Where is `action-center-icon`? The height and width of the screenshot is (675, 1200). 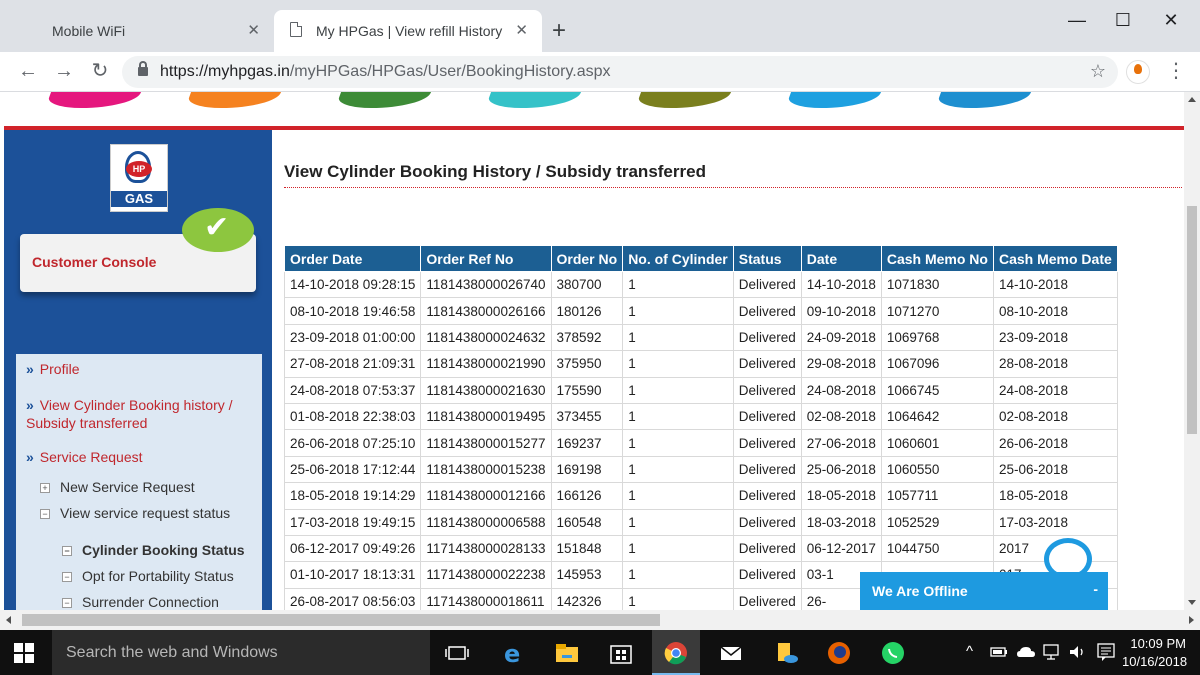
action-center-icon is located at coordinates (1106, 654).